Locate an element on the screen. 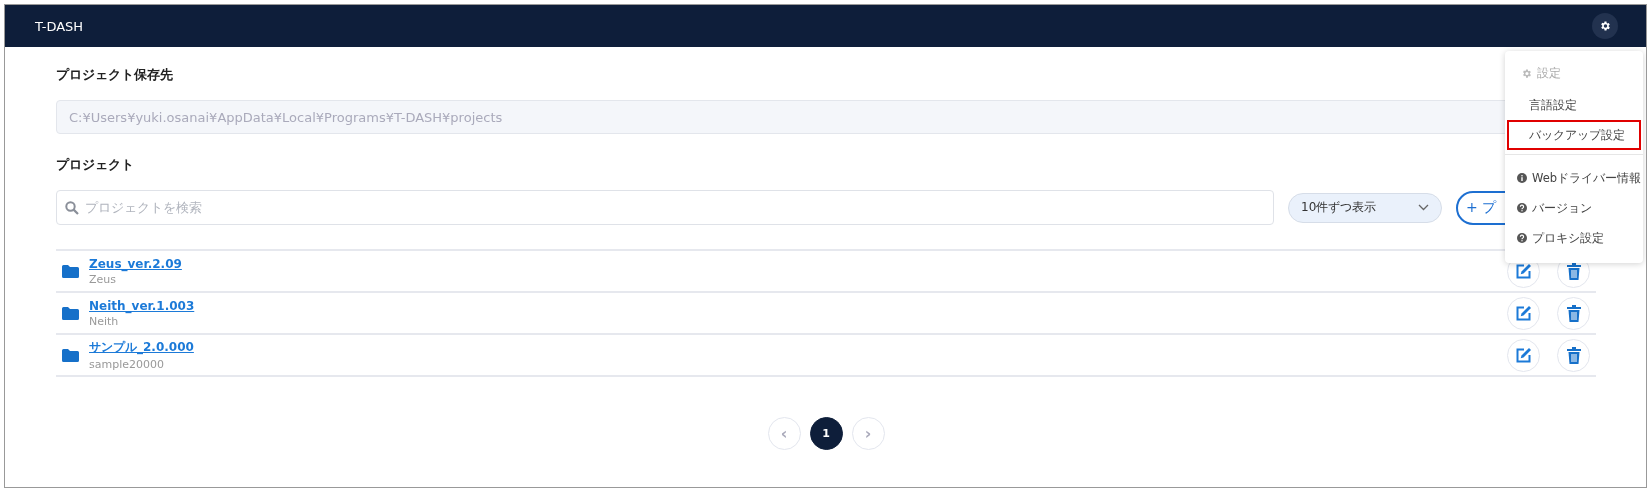  project-description: sample20000 is located at coordinates (126, 364).